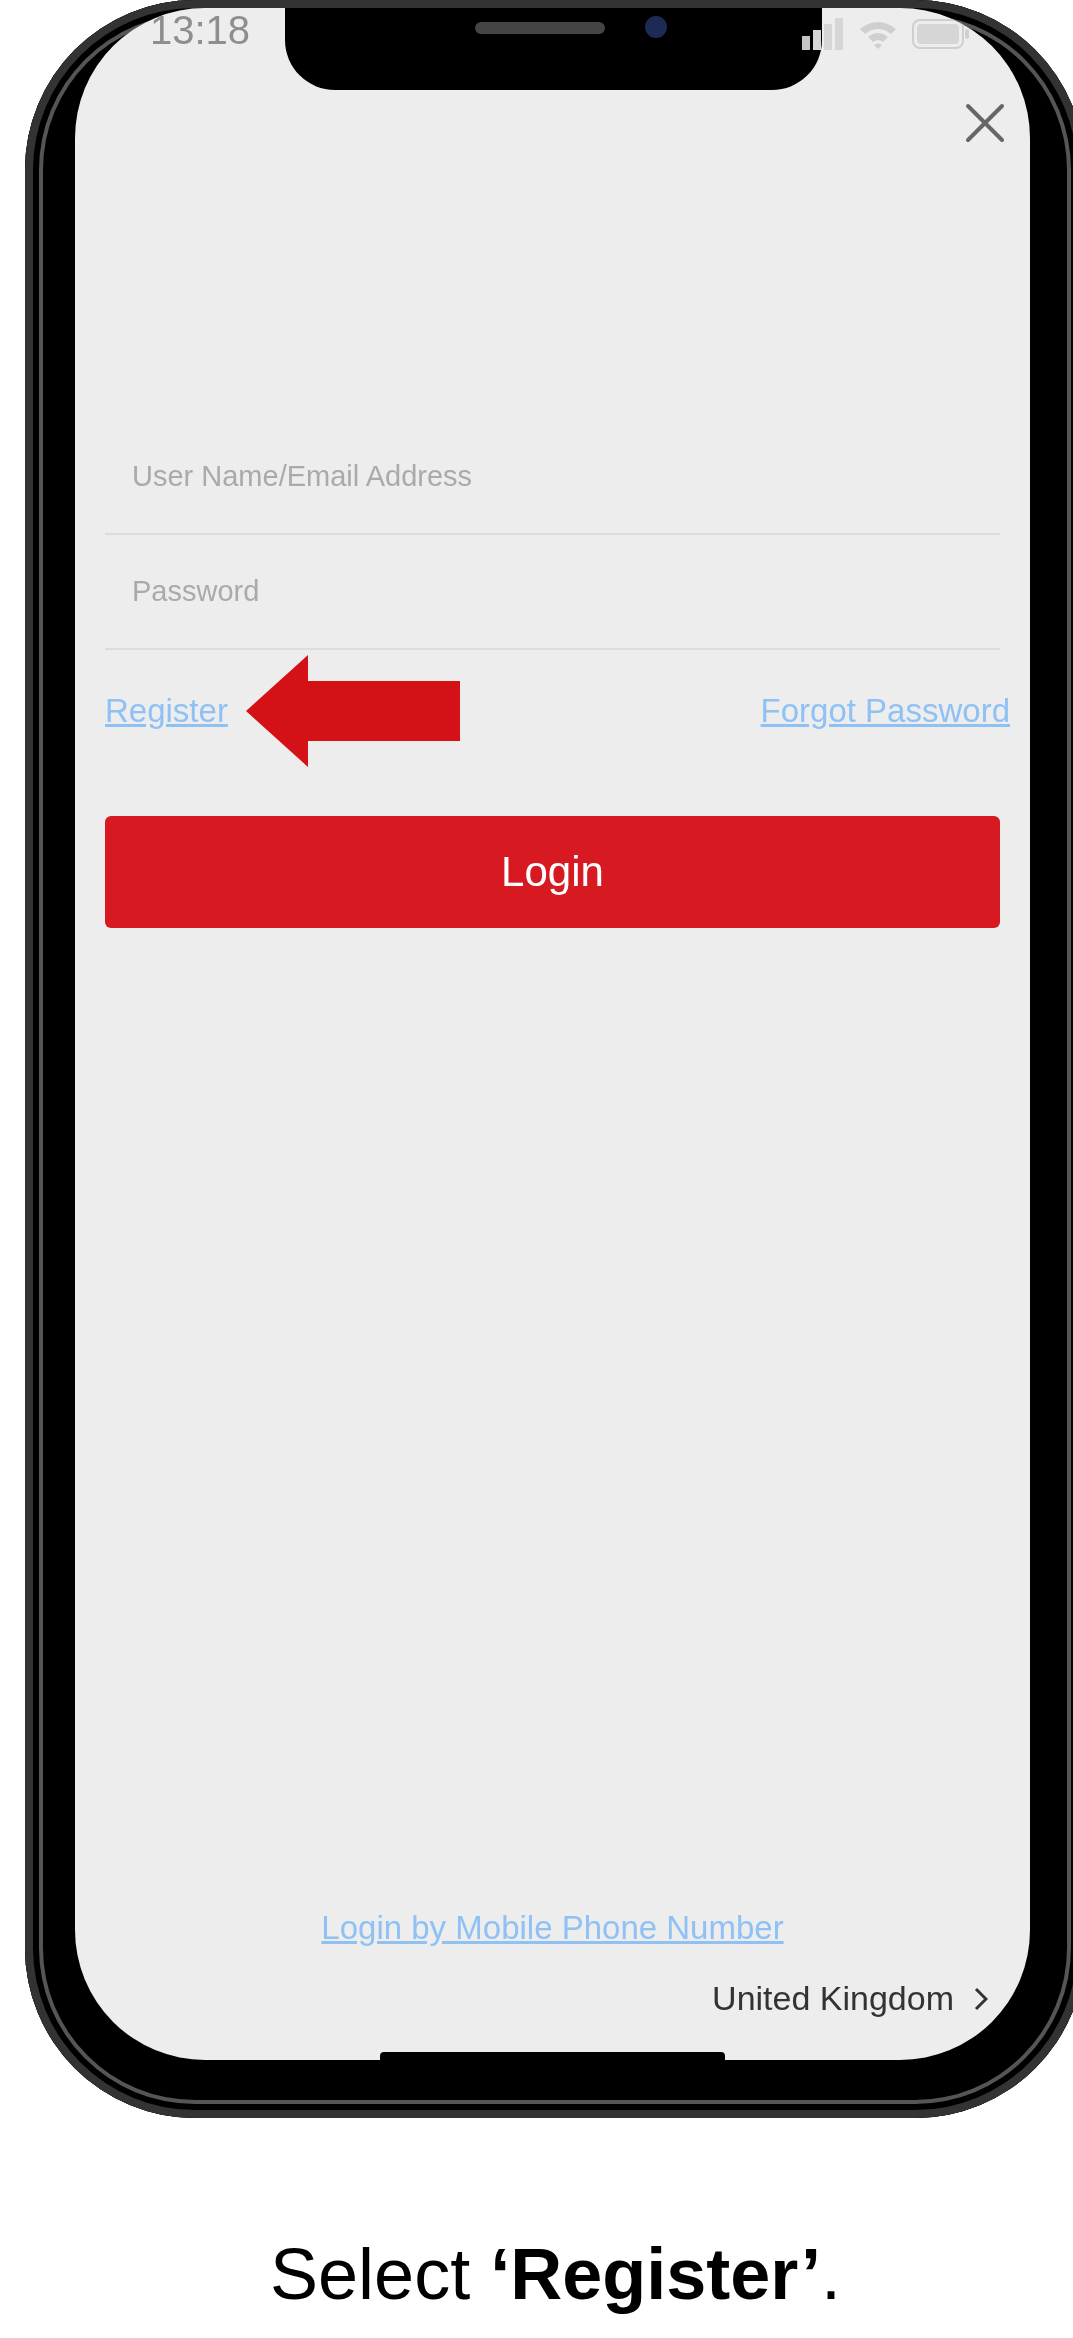 This screenshot has width=1073, height=2338. Describe the element at coordinates (200, 30) in the screenshot. I see `status-time: 13:18` at that location.